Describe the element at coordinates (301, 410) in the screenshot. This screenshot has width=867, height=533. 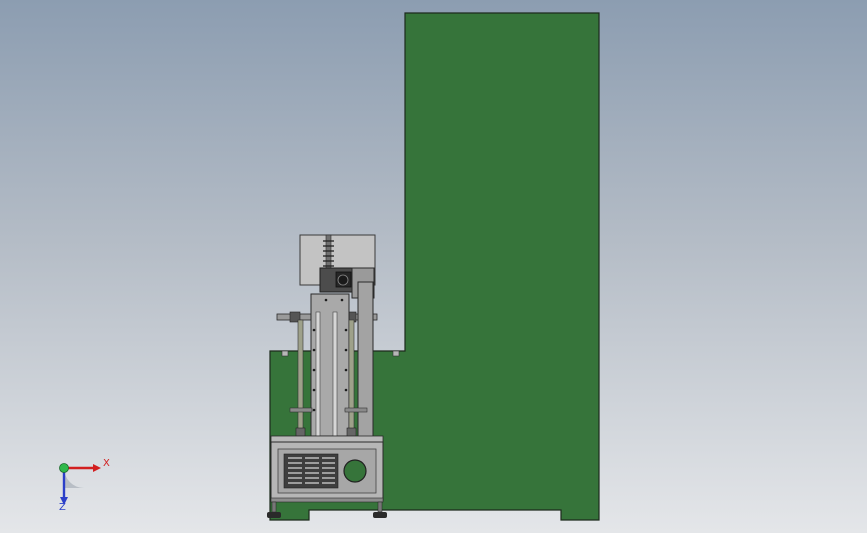
I see `lower-bracket-left` at that location.